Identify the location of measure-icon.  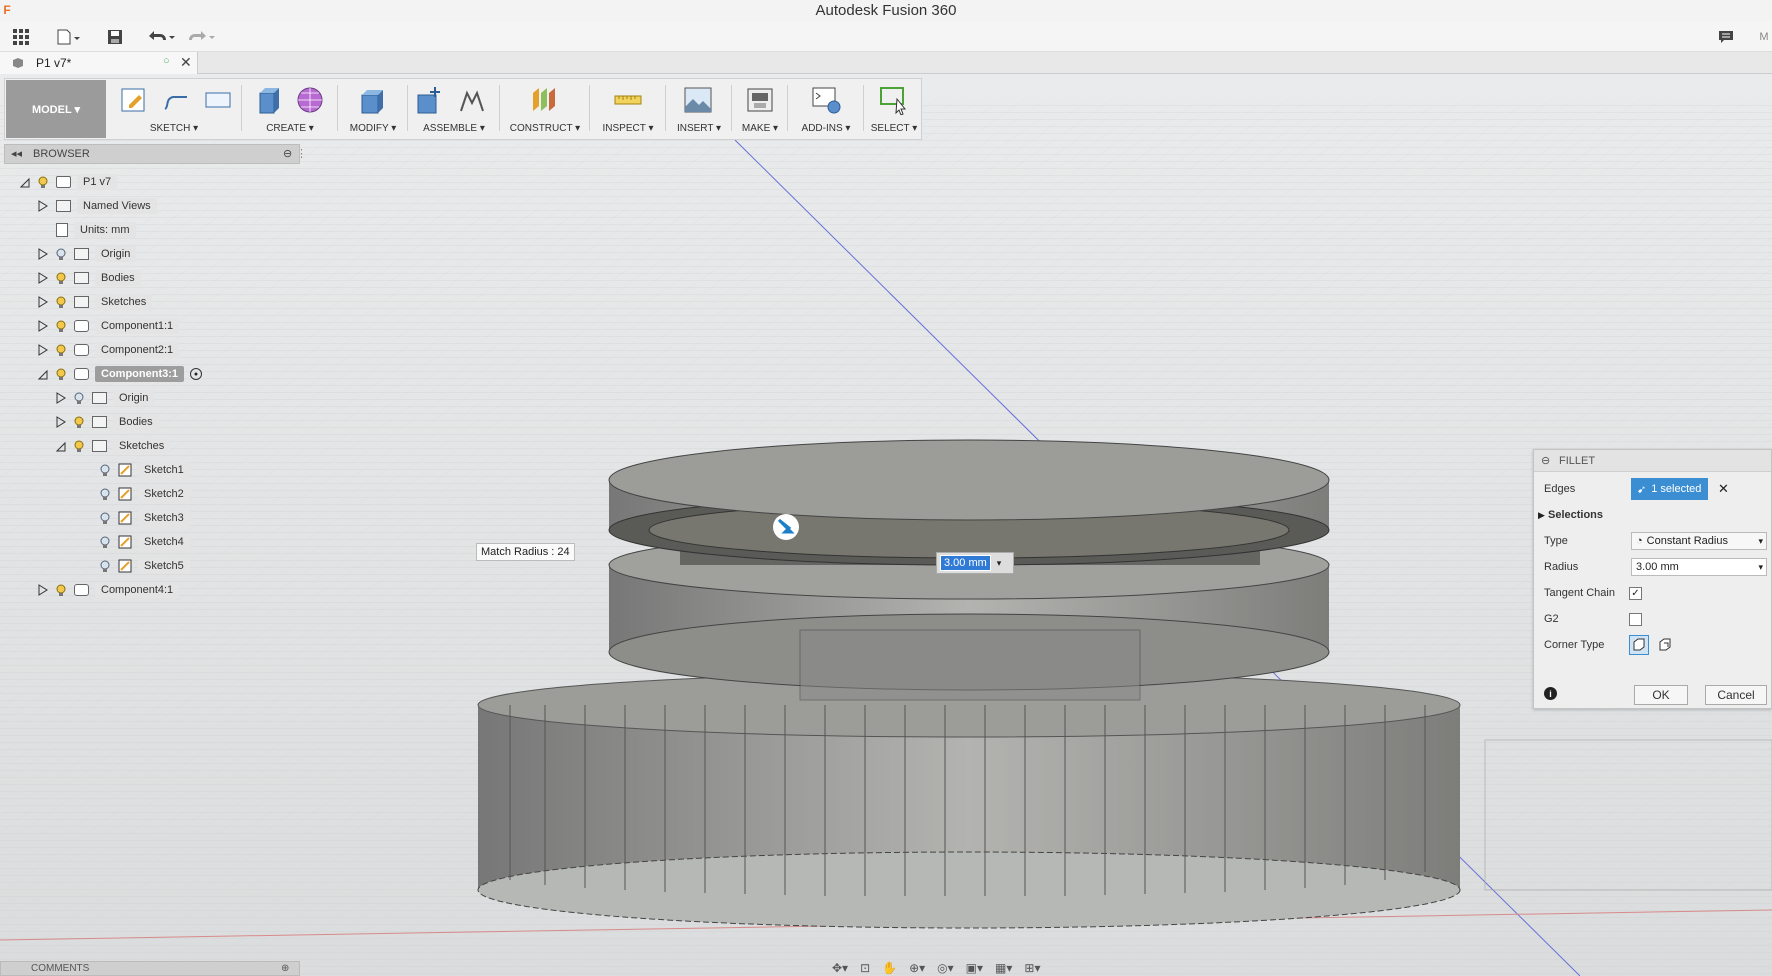
(628, 100).